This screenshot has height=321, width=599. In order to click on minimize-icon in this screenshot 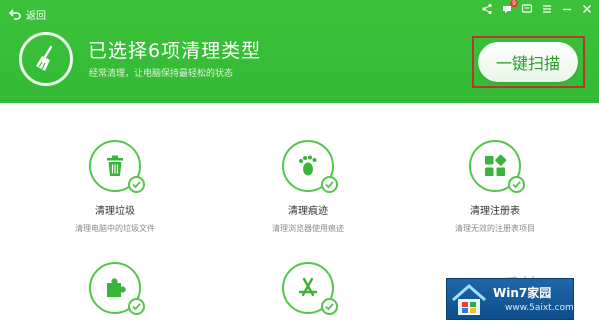, I will do `click(567, 9)`.